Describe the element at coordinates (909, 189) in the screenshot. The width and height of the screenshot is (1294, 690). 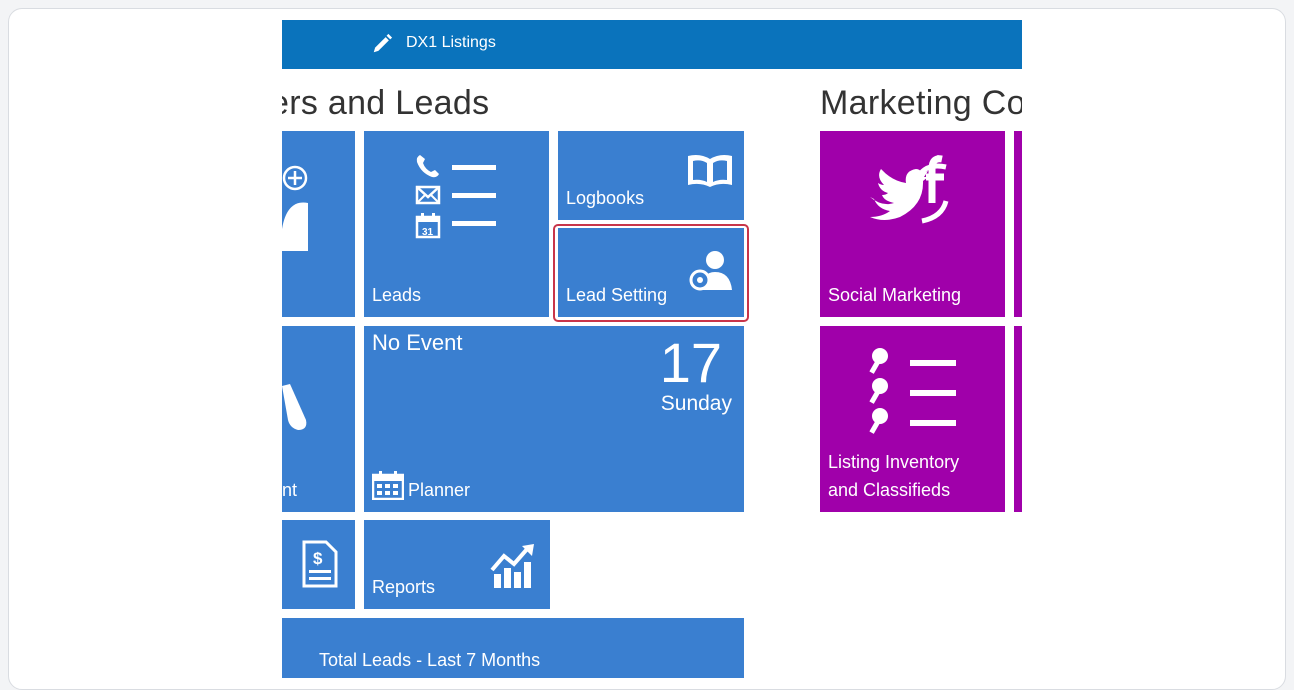
I see `social-icon` at that location.